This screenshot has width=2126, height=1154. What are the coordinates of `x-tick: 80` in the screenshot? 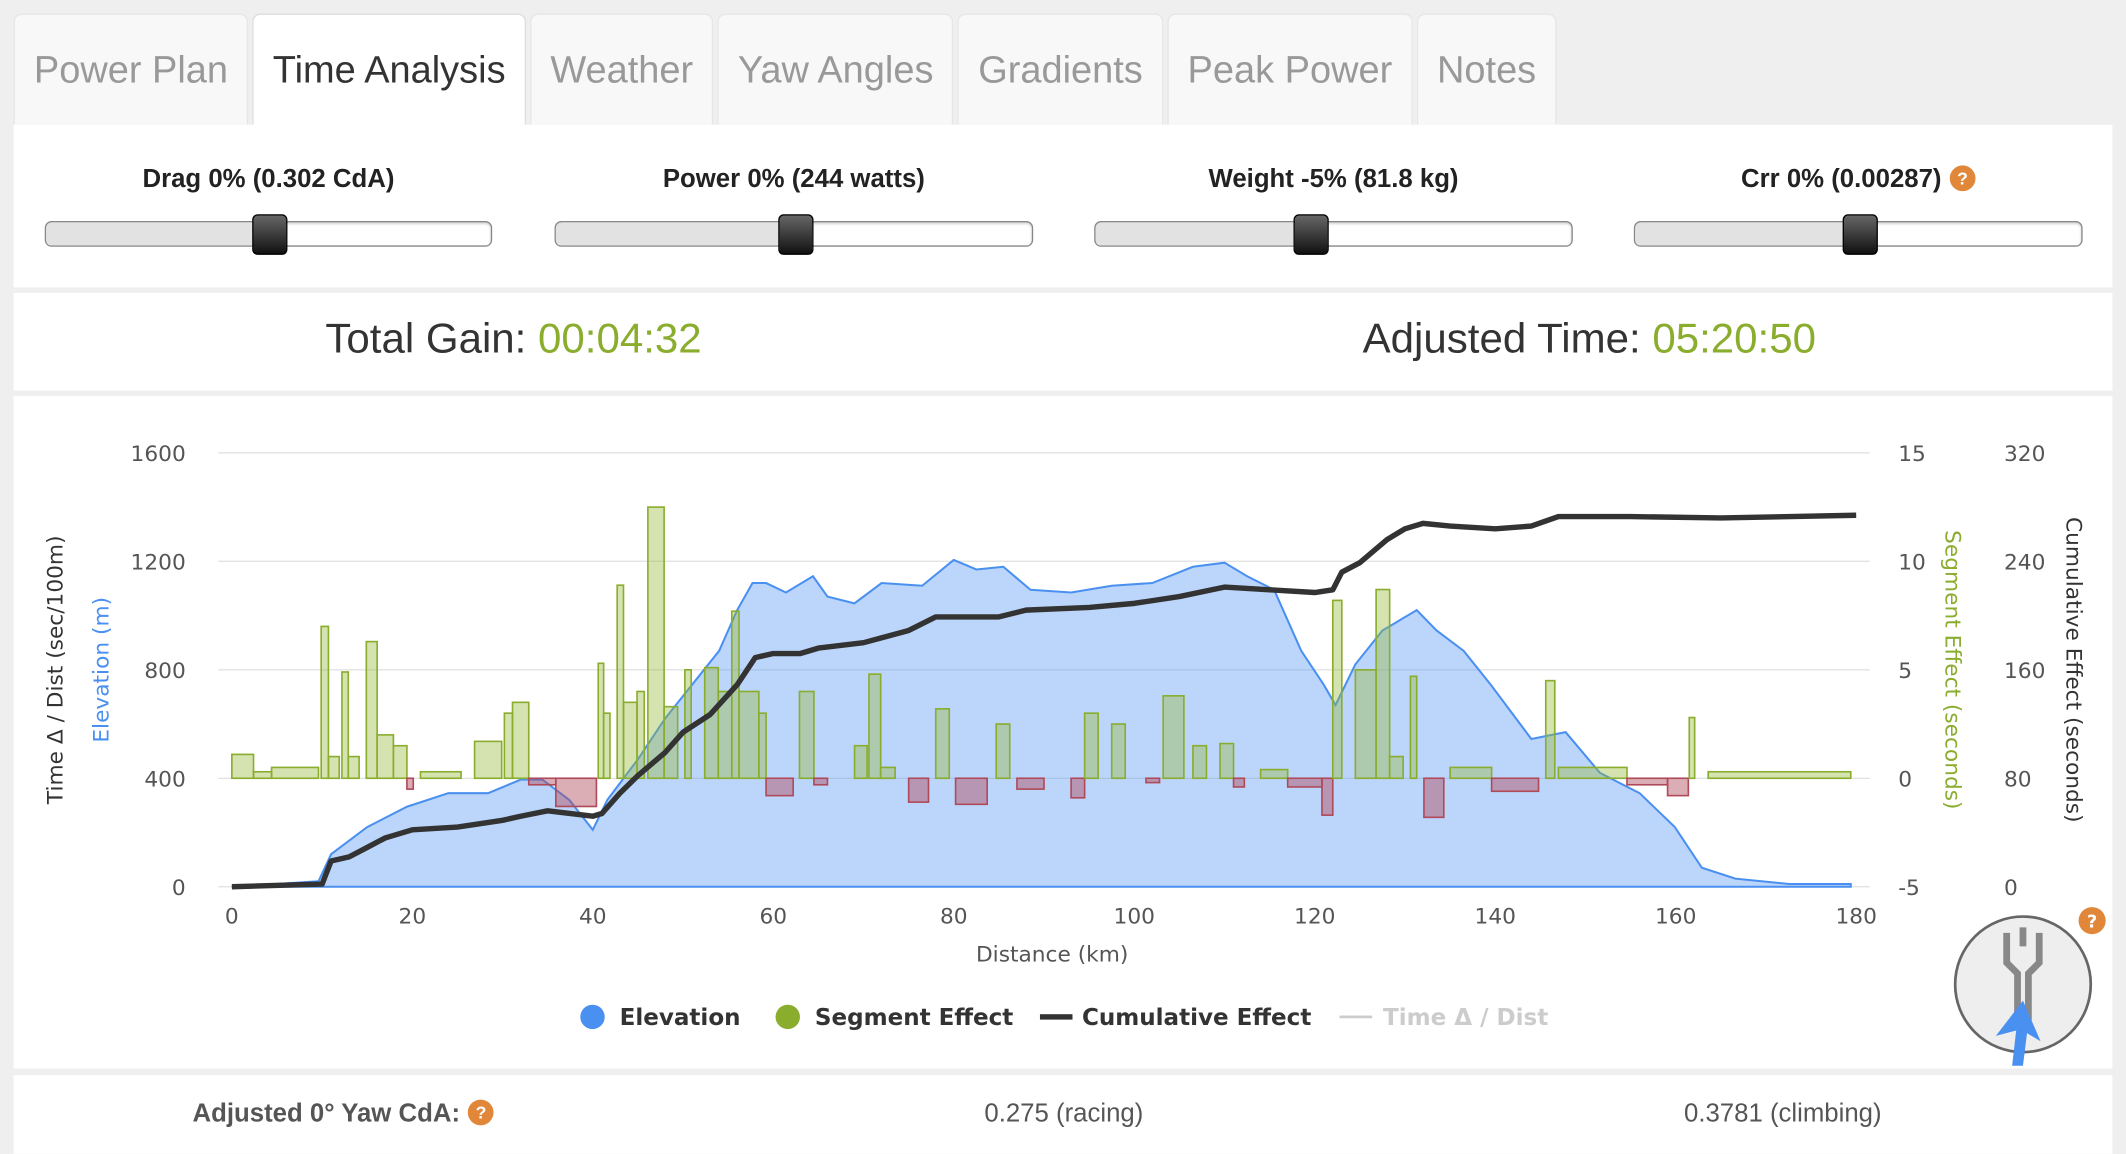 It's located at (954, 916).